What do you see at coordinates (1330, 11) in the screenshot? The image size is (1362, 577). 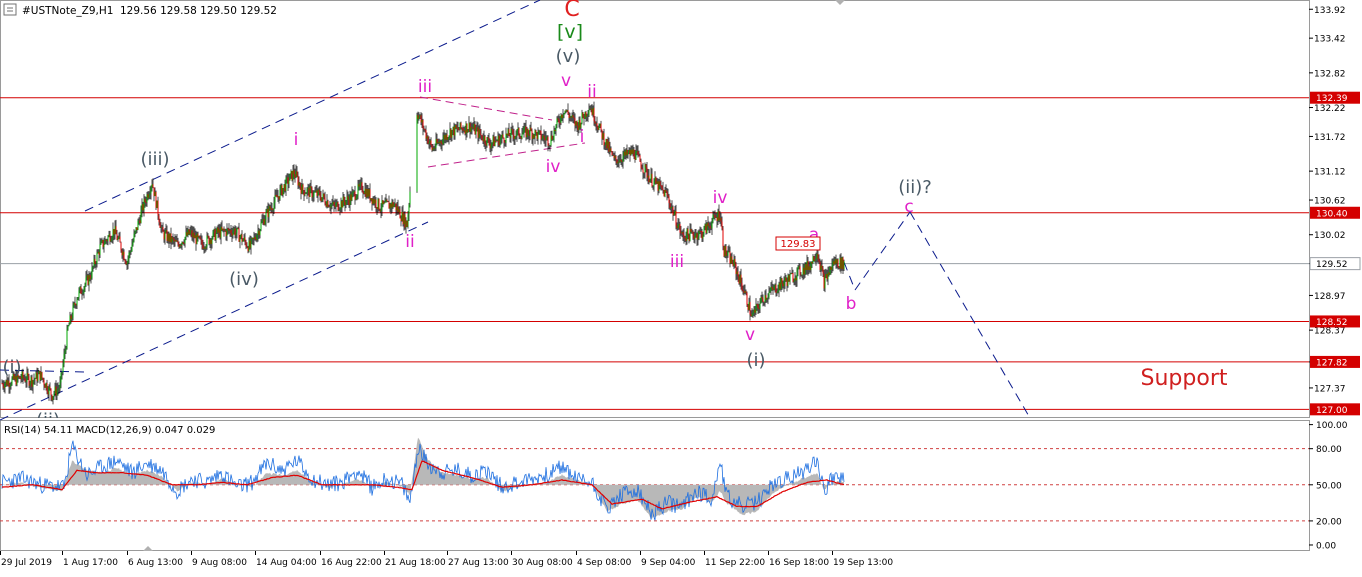 I see `price-tick-label: 133.92` at bounding box center [1330, 11].